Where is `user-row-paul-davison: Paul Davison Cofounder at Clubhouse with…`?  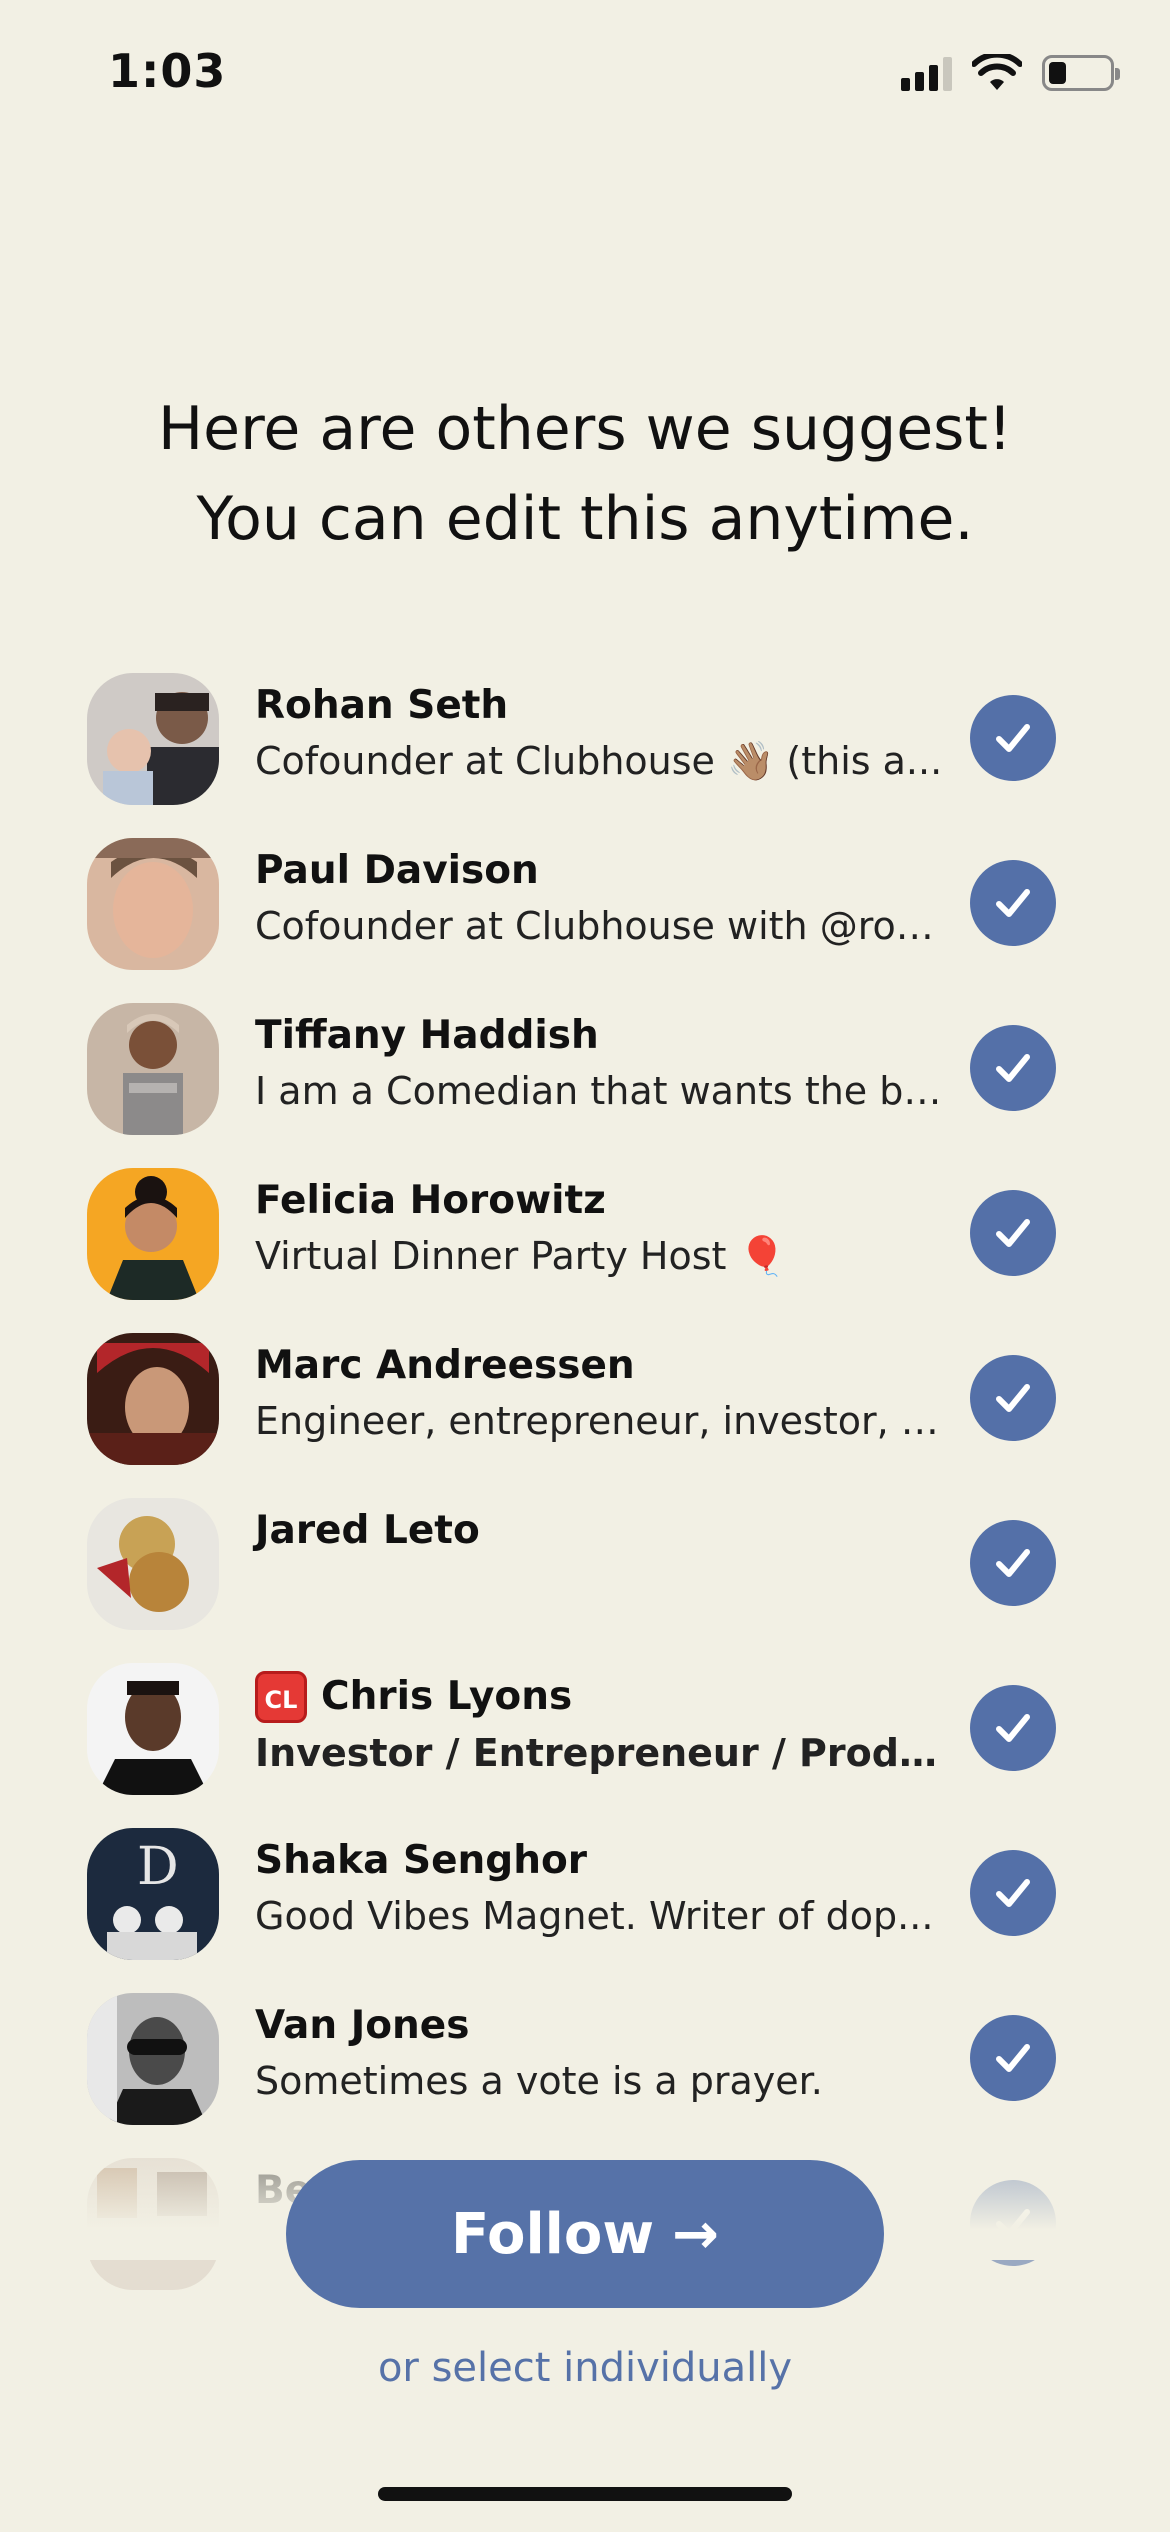
user-row-paul-davison: Paul Davison Cofounder at Clubhouse with… is located at coordinates (585, 912).